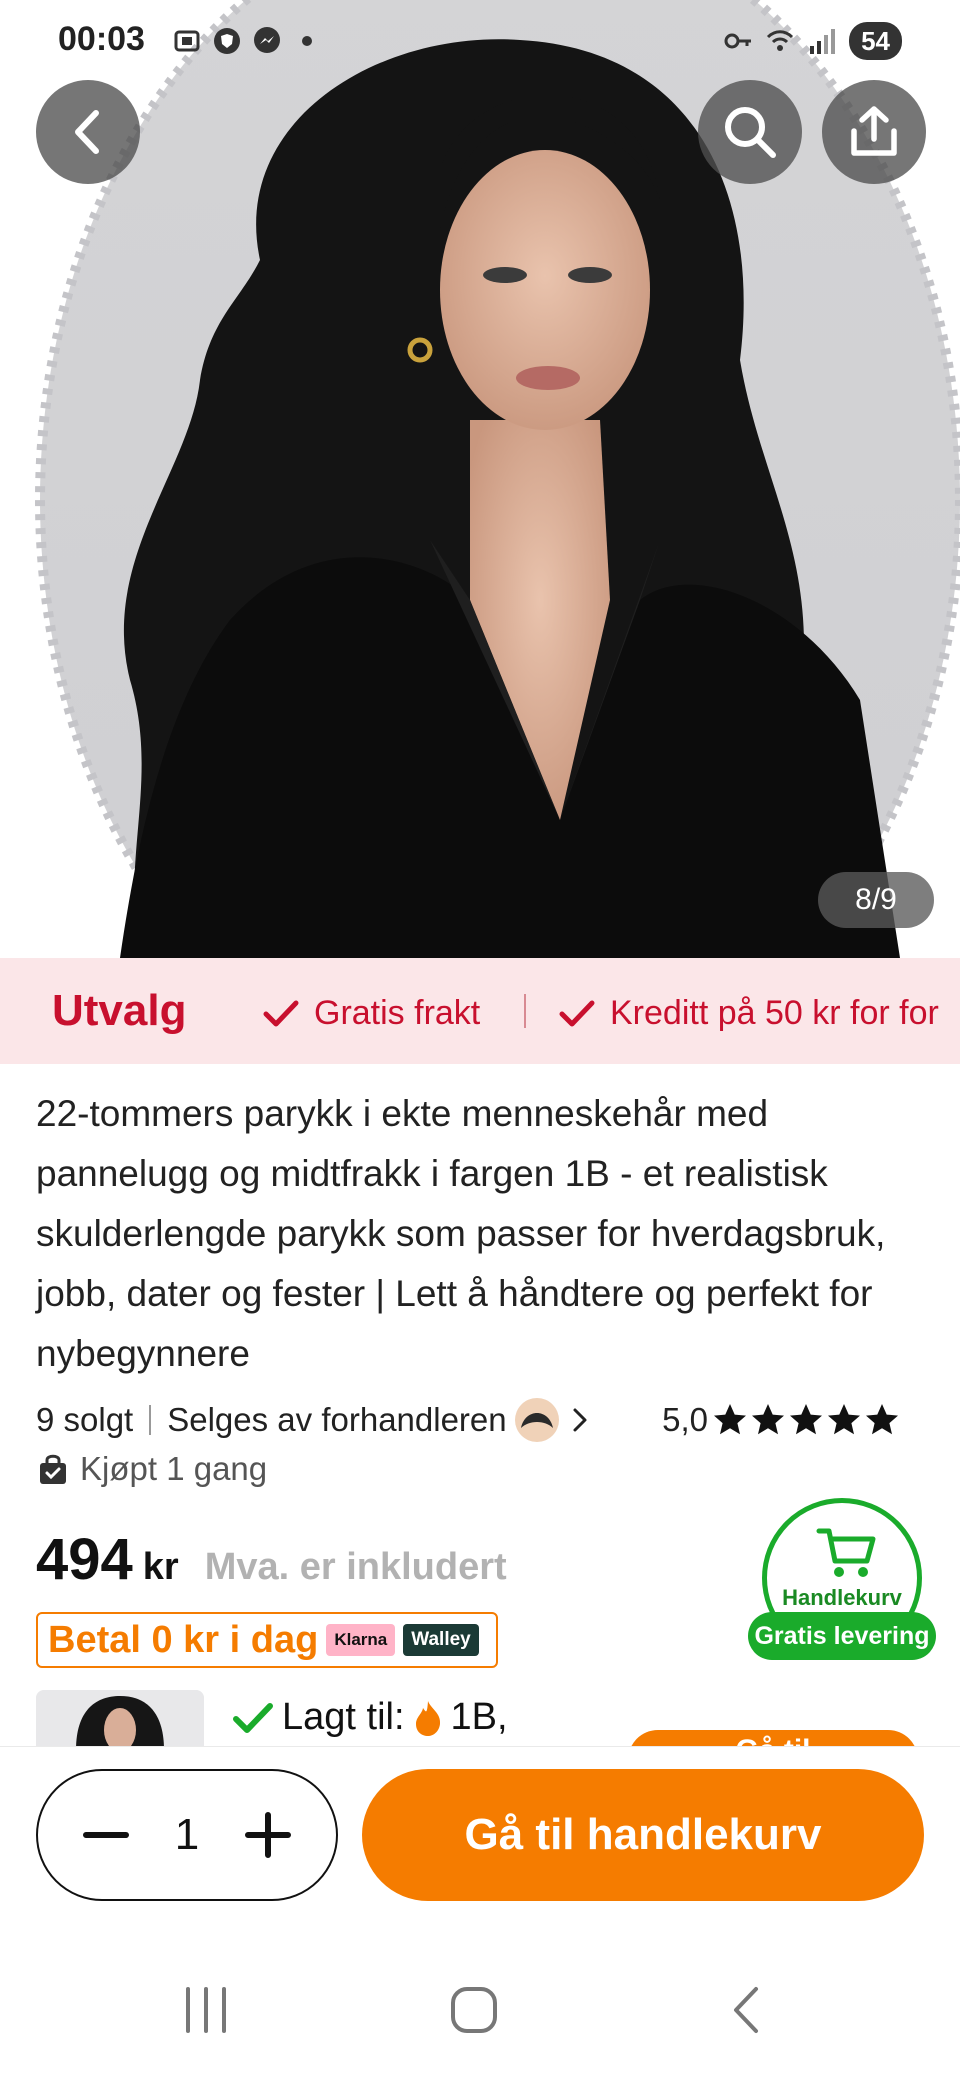 The width and height of the screenshot is (960, 2080). Describe the element at coordinates (397, 1013) in the screenshot. I see `banner-item-label: Gratis frakt` at that location.